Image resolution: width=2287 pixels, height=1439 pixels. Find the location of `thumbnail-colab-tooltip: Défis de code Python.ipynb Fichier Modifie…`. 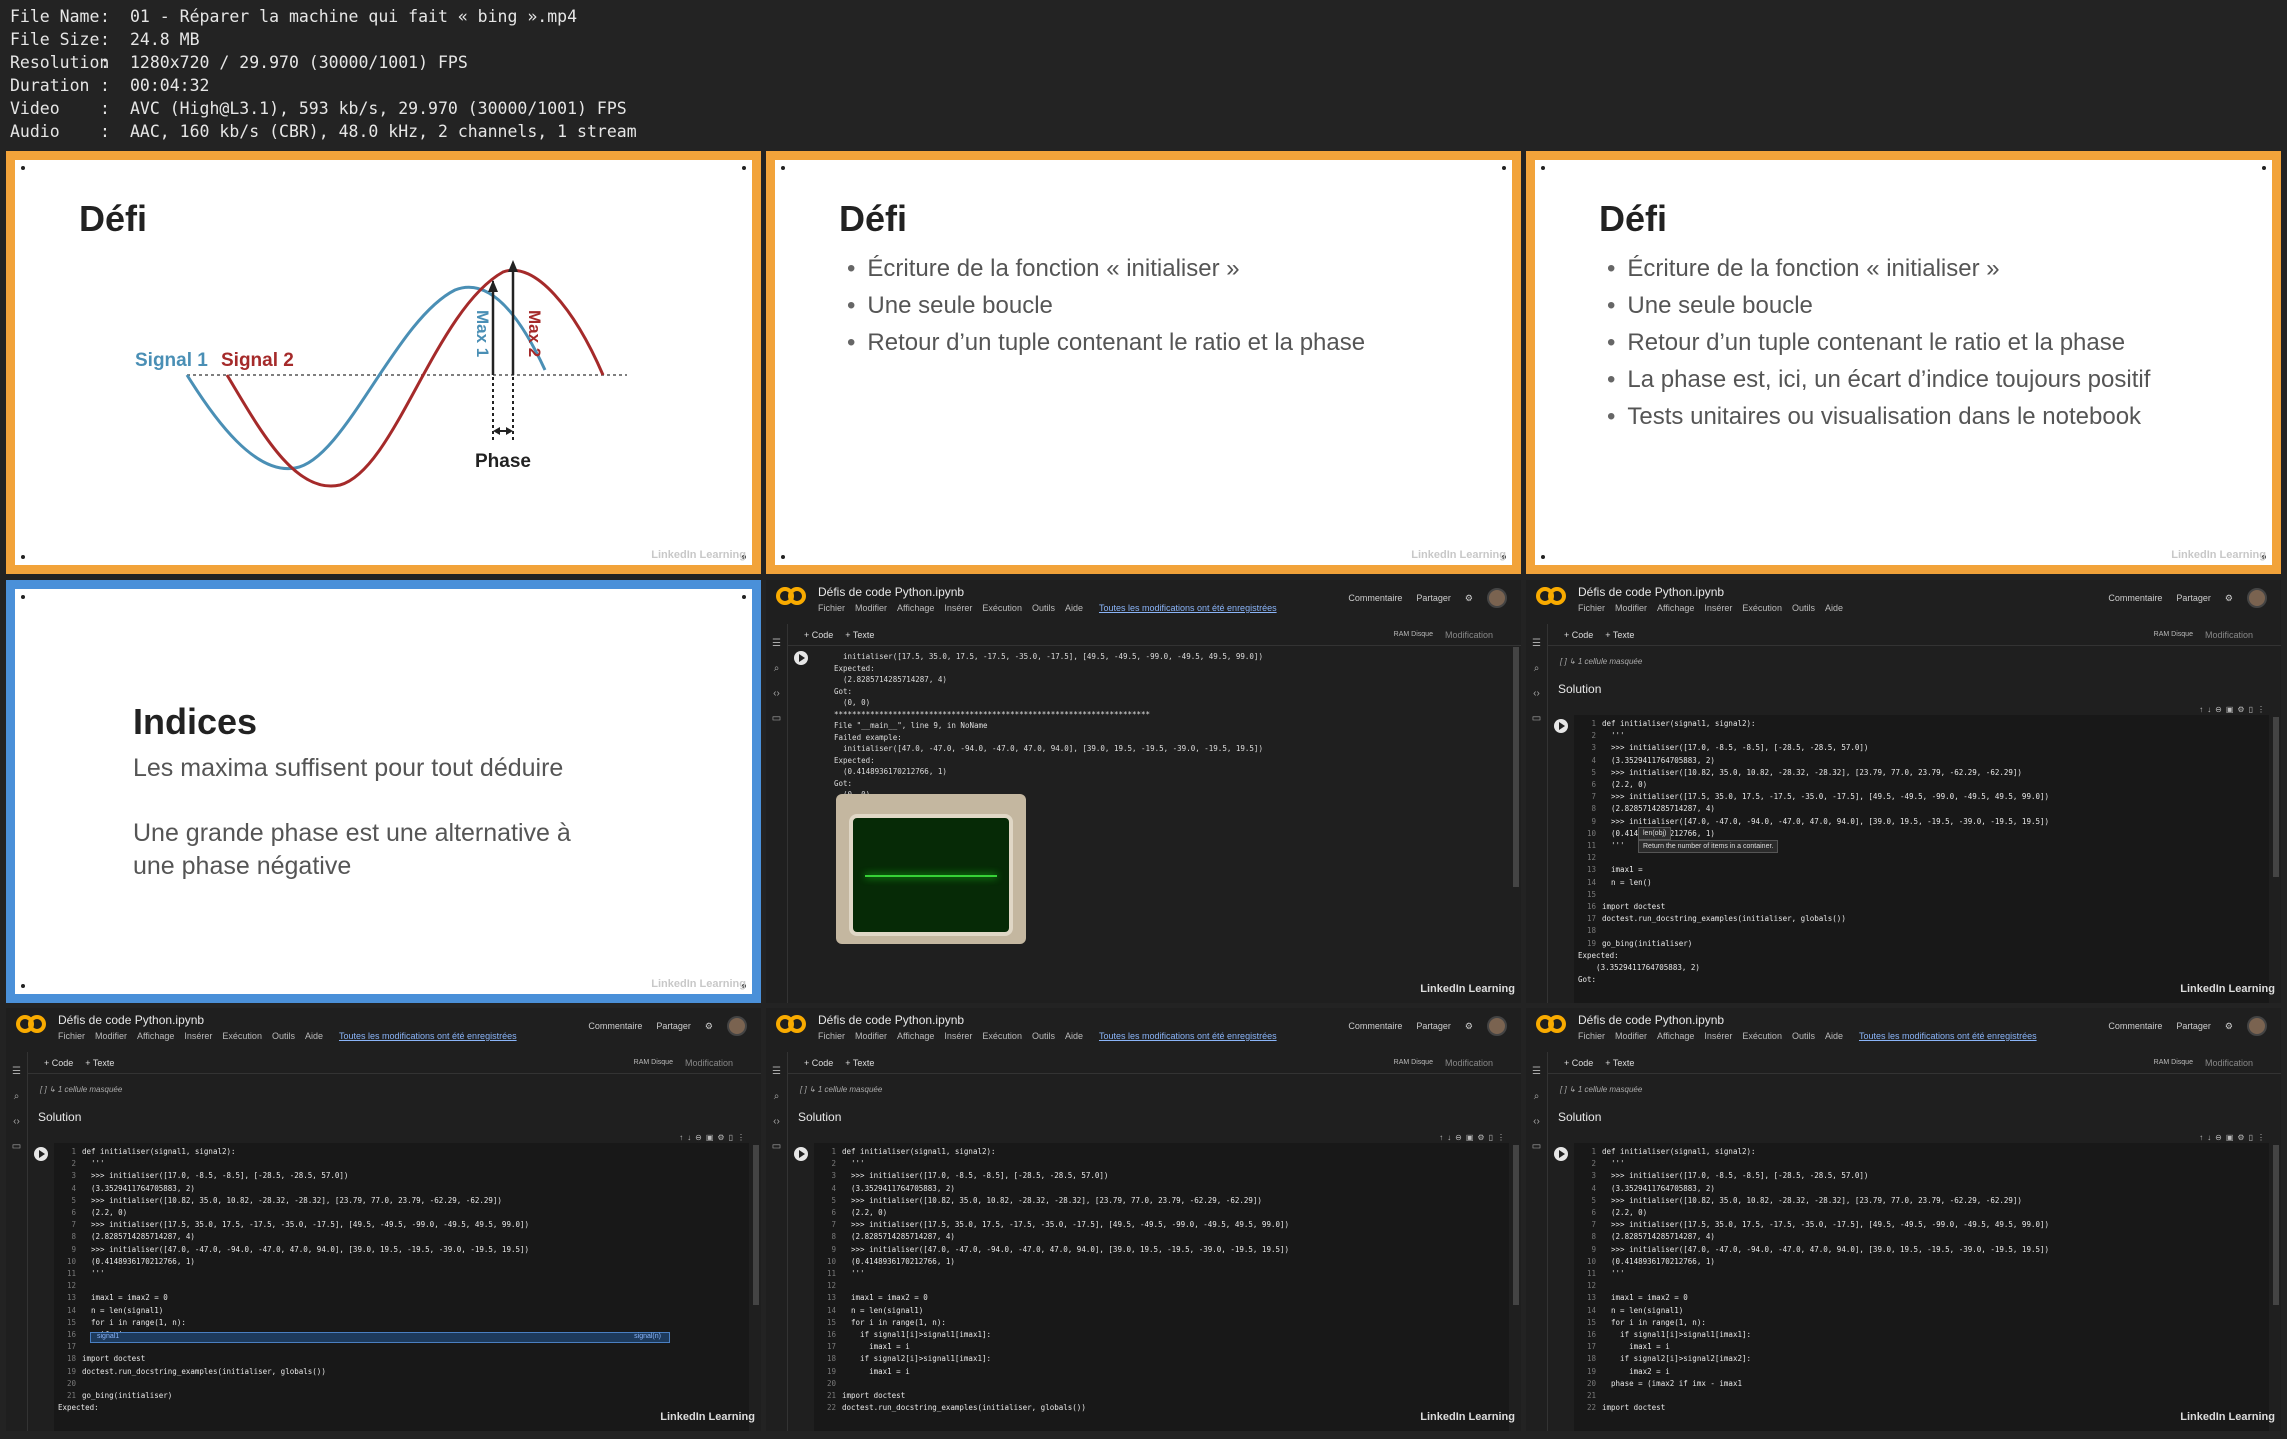

thumbnail-colab-tooltip: Défis de code Python.ipynb Fichier Modifie… is located at coordinates (1903, 791).